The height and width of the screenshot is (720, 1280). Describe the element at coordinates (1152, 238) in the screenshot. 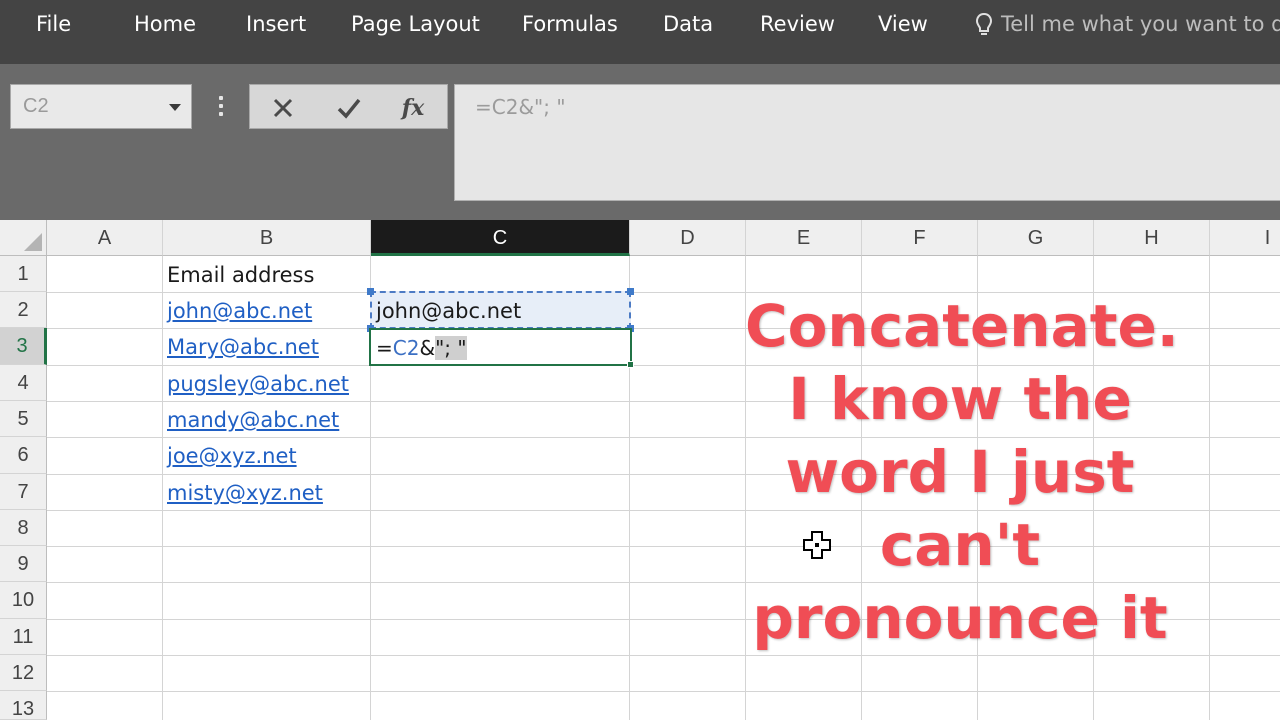

I see `column-header-h: H` at that location.